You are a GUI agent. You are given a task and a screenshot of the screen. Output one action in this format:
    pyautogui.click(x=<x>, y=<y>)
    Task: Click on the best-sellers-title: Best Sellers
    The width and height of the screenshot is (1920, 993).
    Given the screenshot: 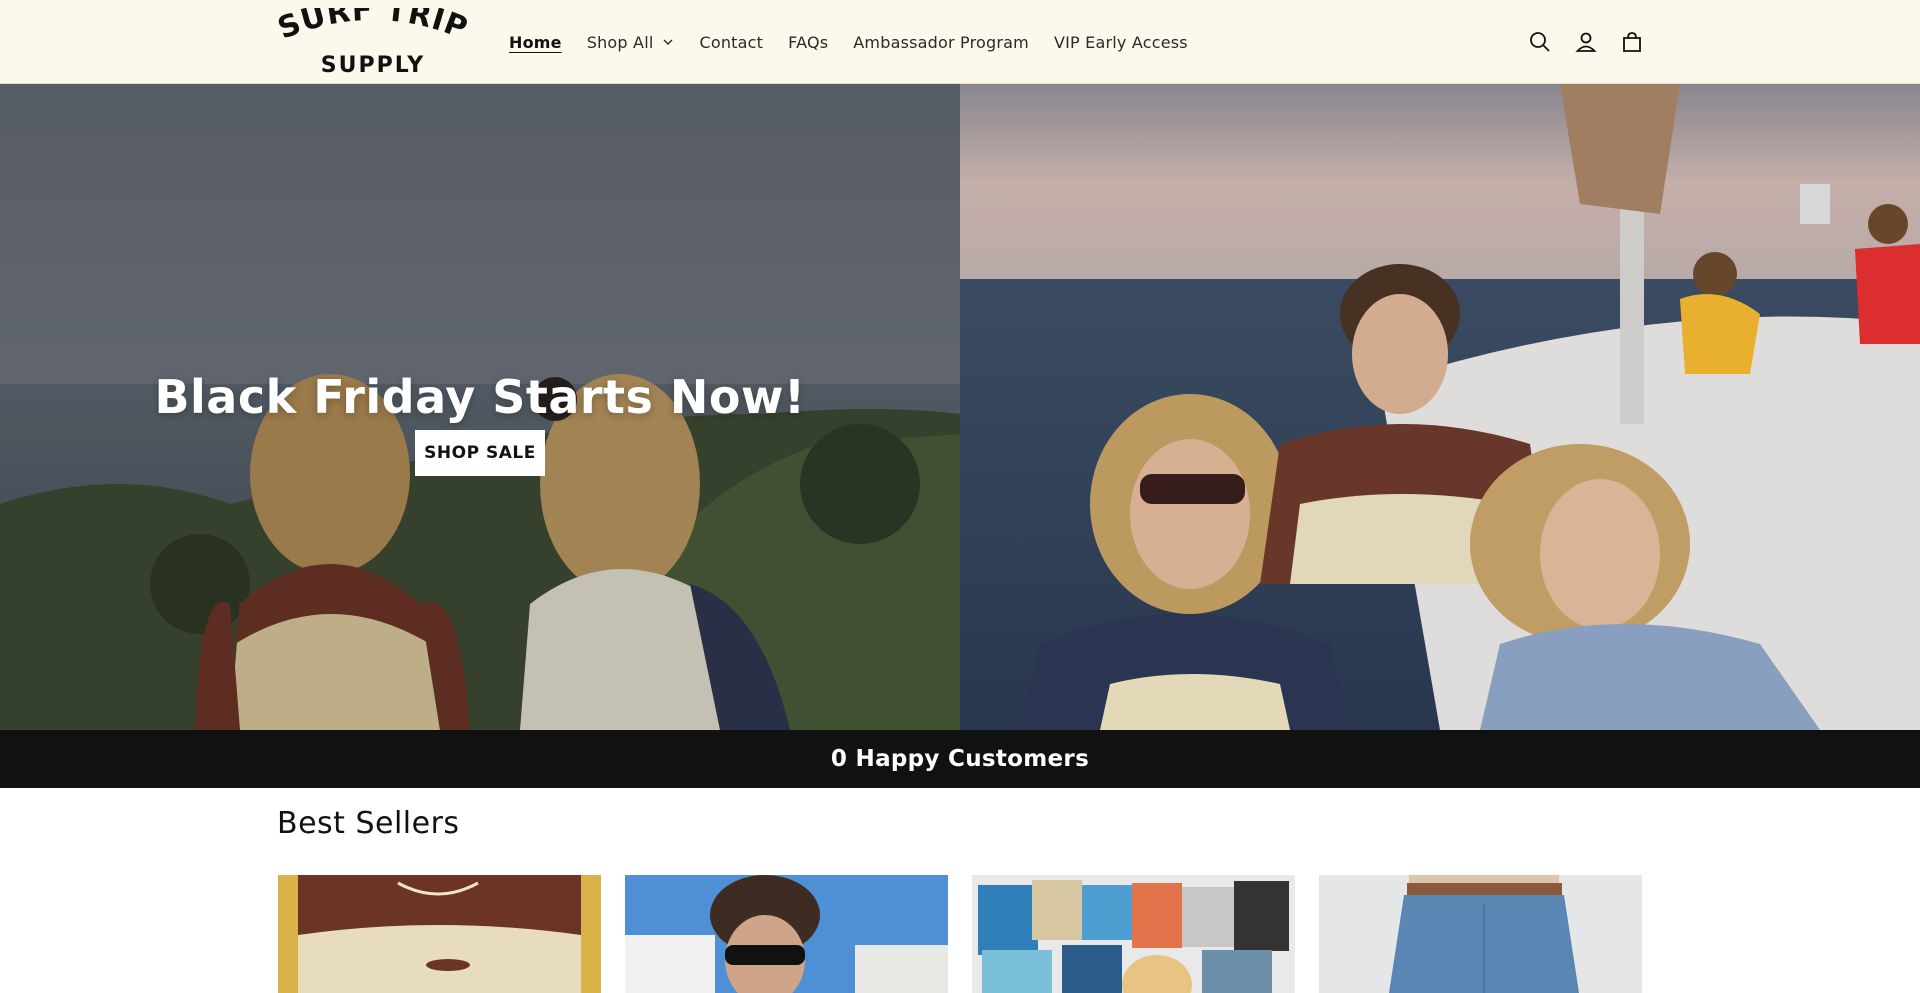 What is the action you would take?
    pyautogui.click(x=368, y=823)
    